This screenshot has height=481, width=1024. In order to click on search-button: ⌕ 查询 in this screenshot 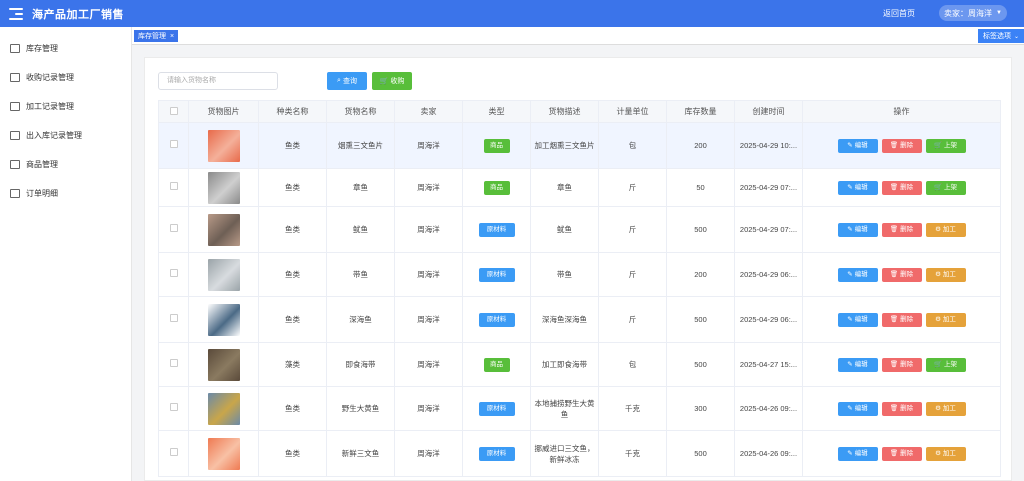, I will do `click(347, 81)`.